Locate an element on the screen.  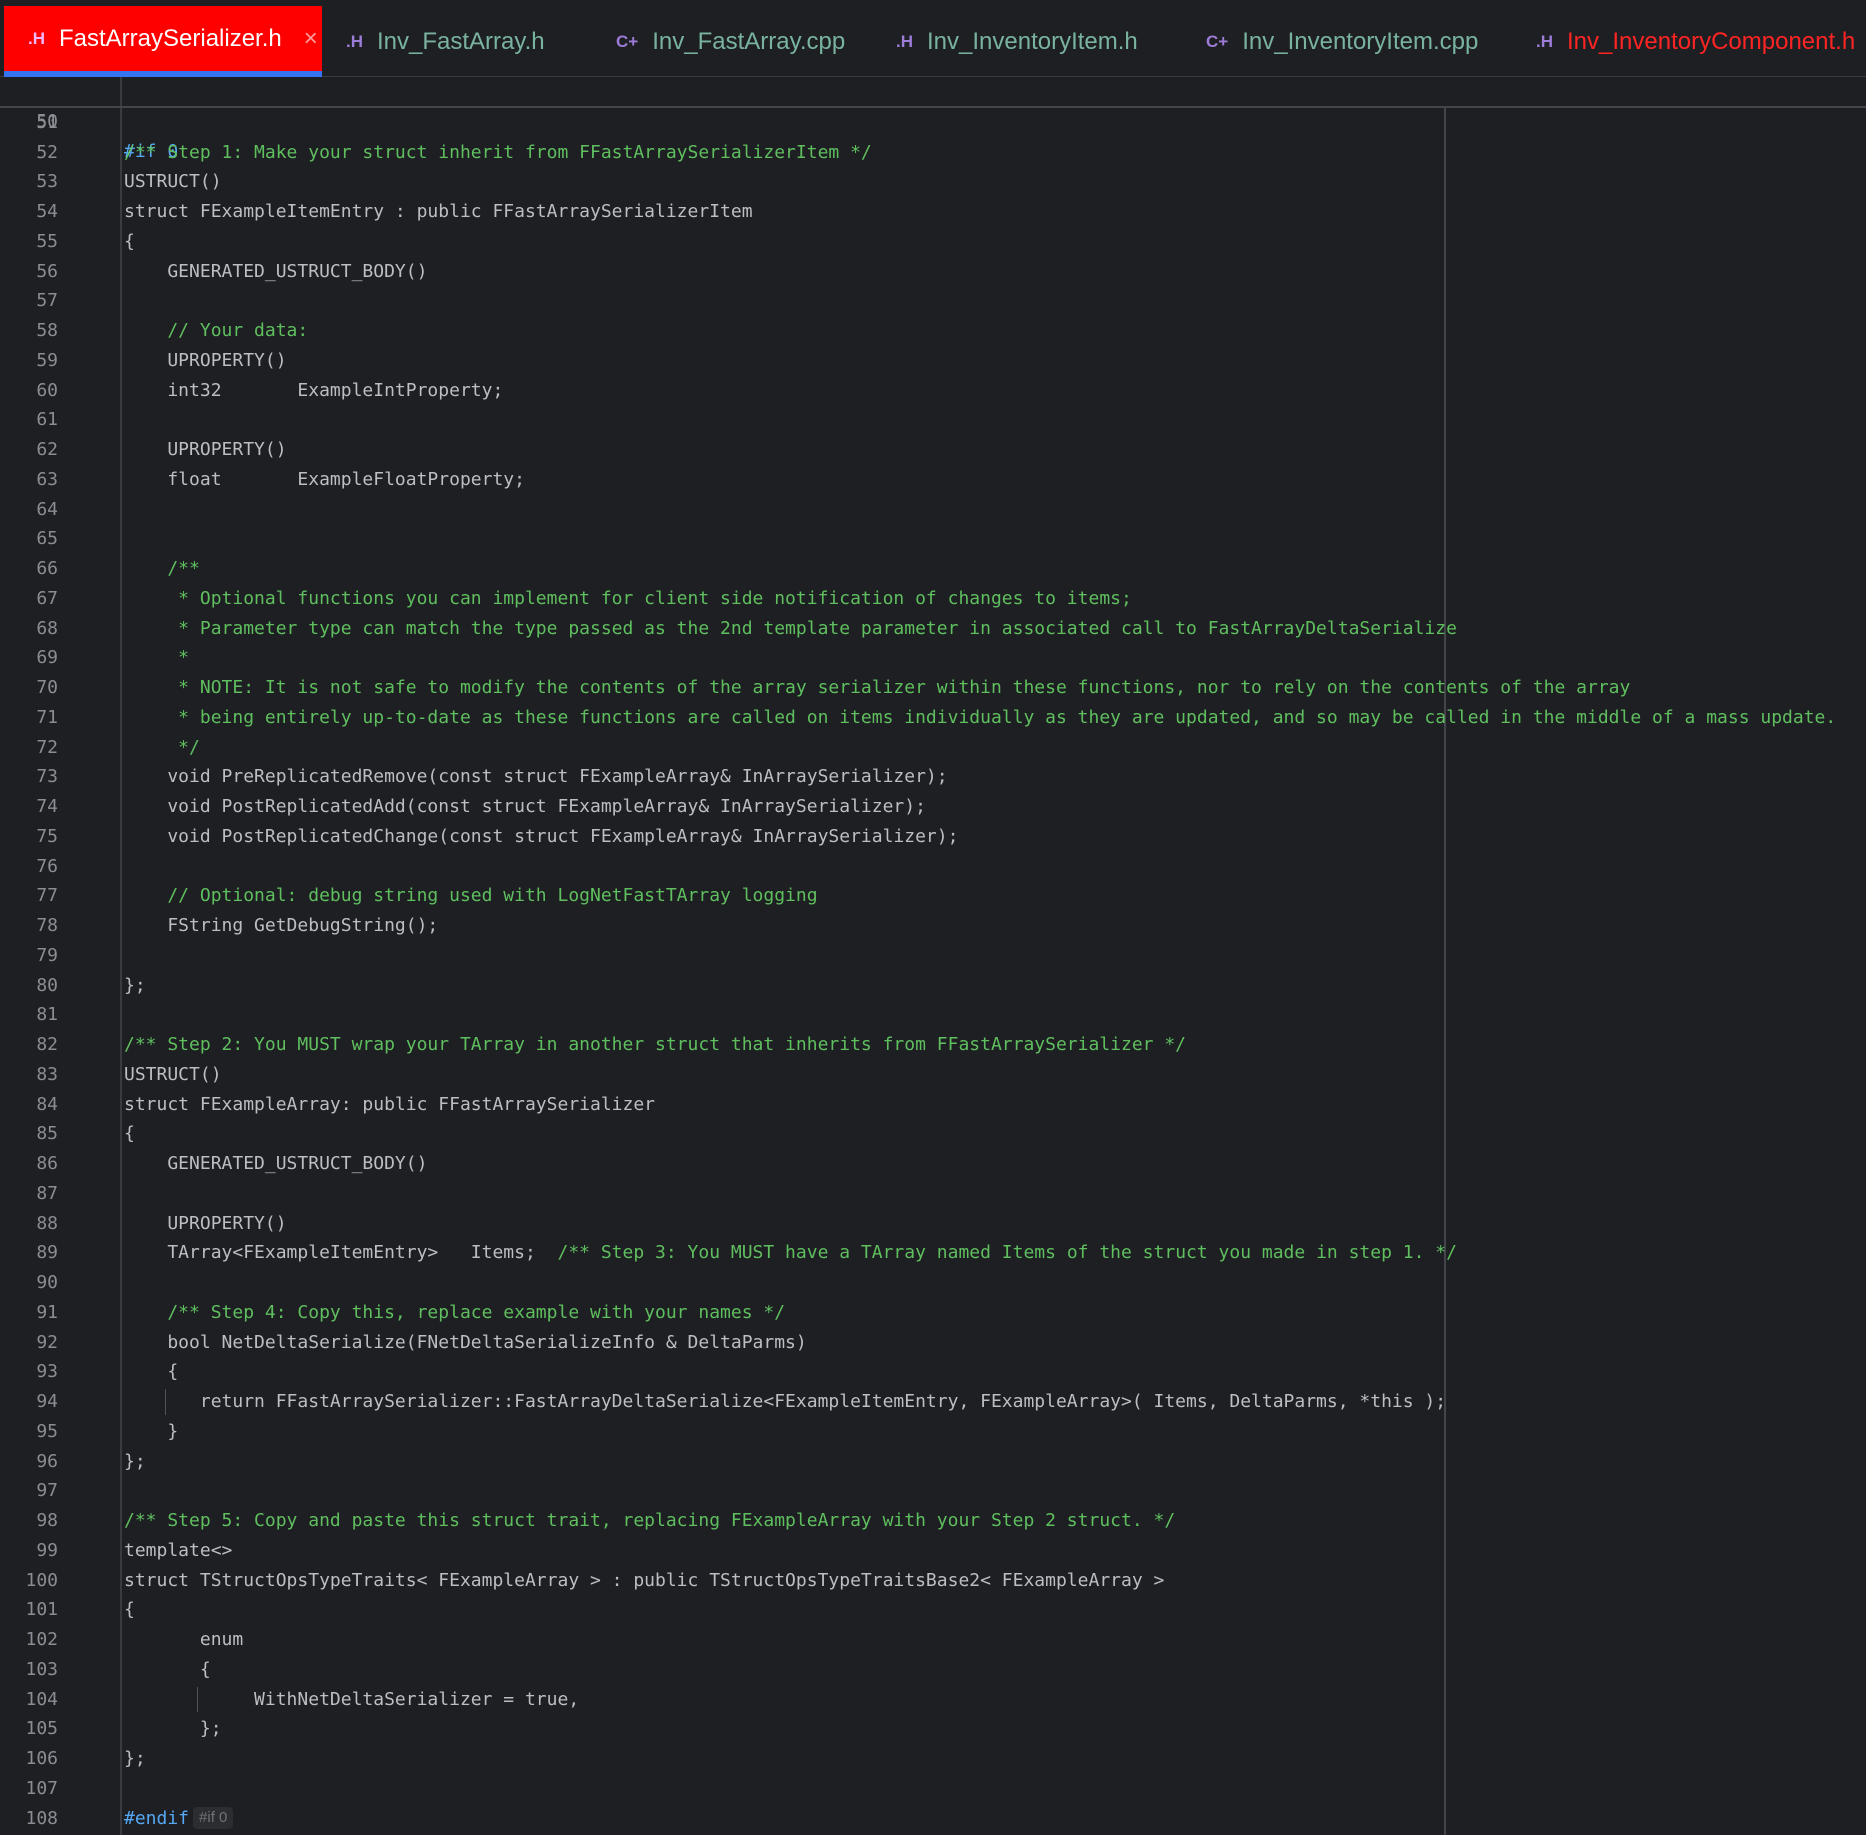
cpp-file-icon: C+ is located at coordinates (627, 41).